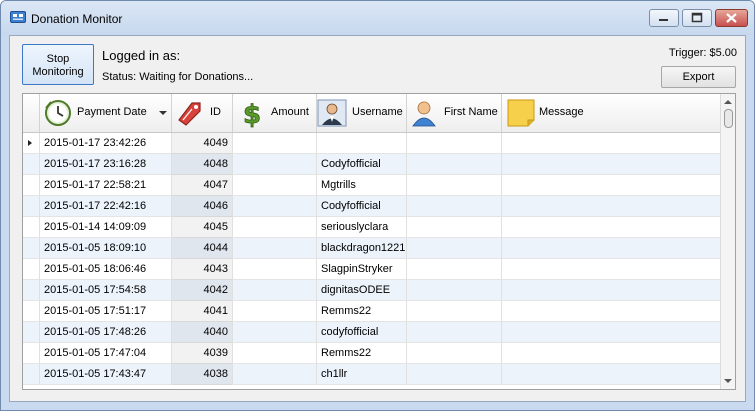 This screenshot has height=411, width=755. Describe the element at coordinates (202, 206) in the screenshot. I see `cell-id: 4046` at that location.